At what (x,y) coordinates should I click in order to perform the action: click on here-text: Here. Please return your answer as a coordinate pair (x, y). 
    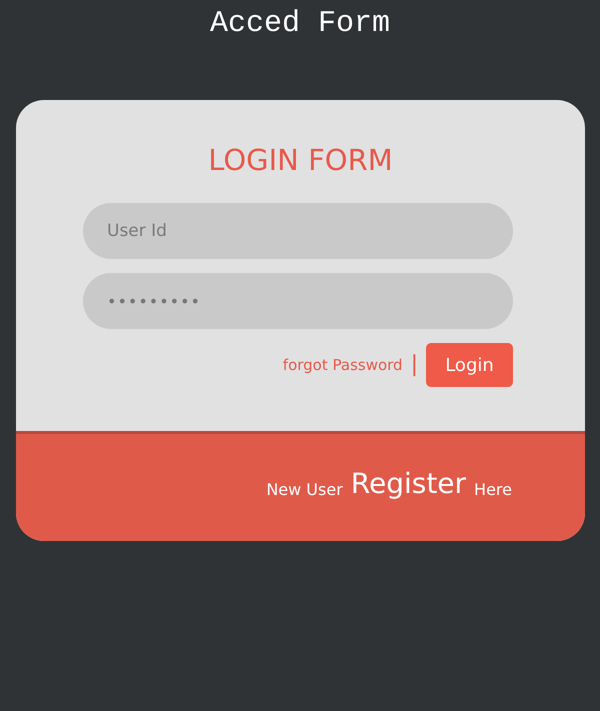
    Looking at the image, I should click on (493, 490).